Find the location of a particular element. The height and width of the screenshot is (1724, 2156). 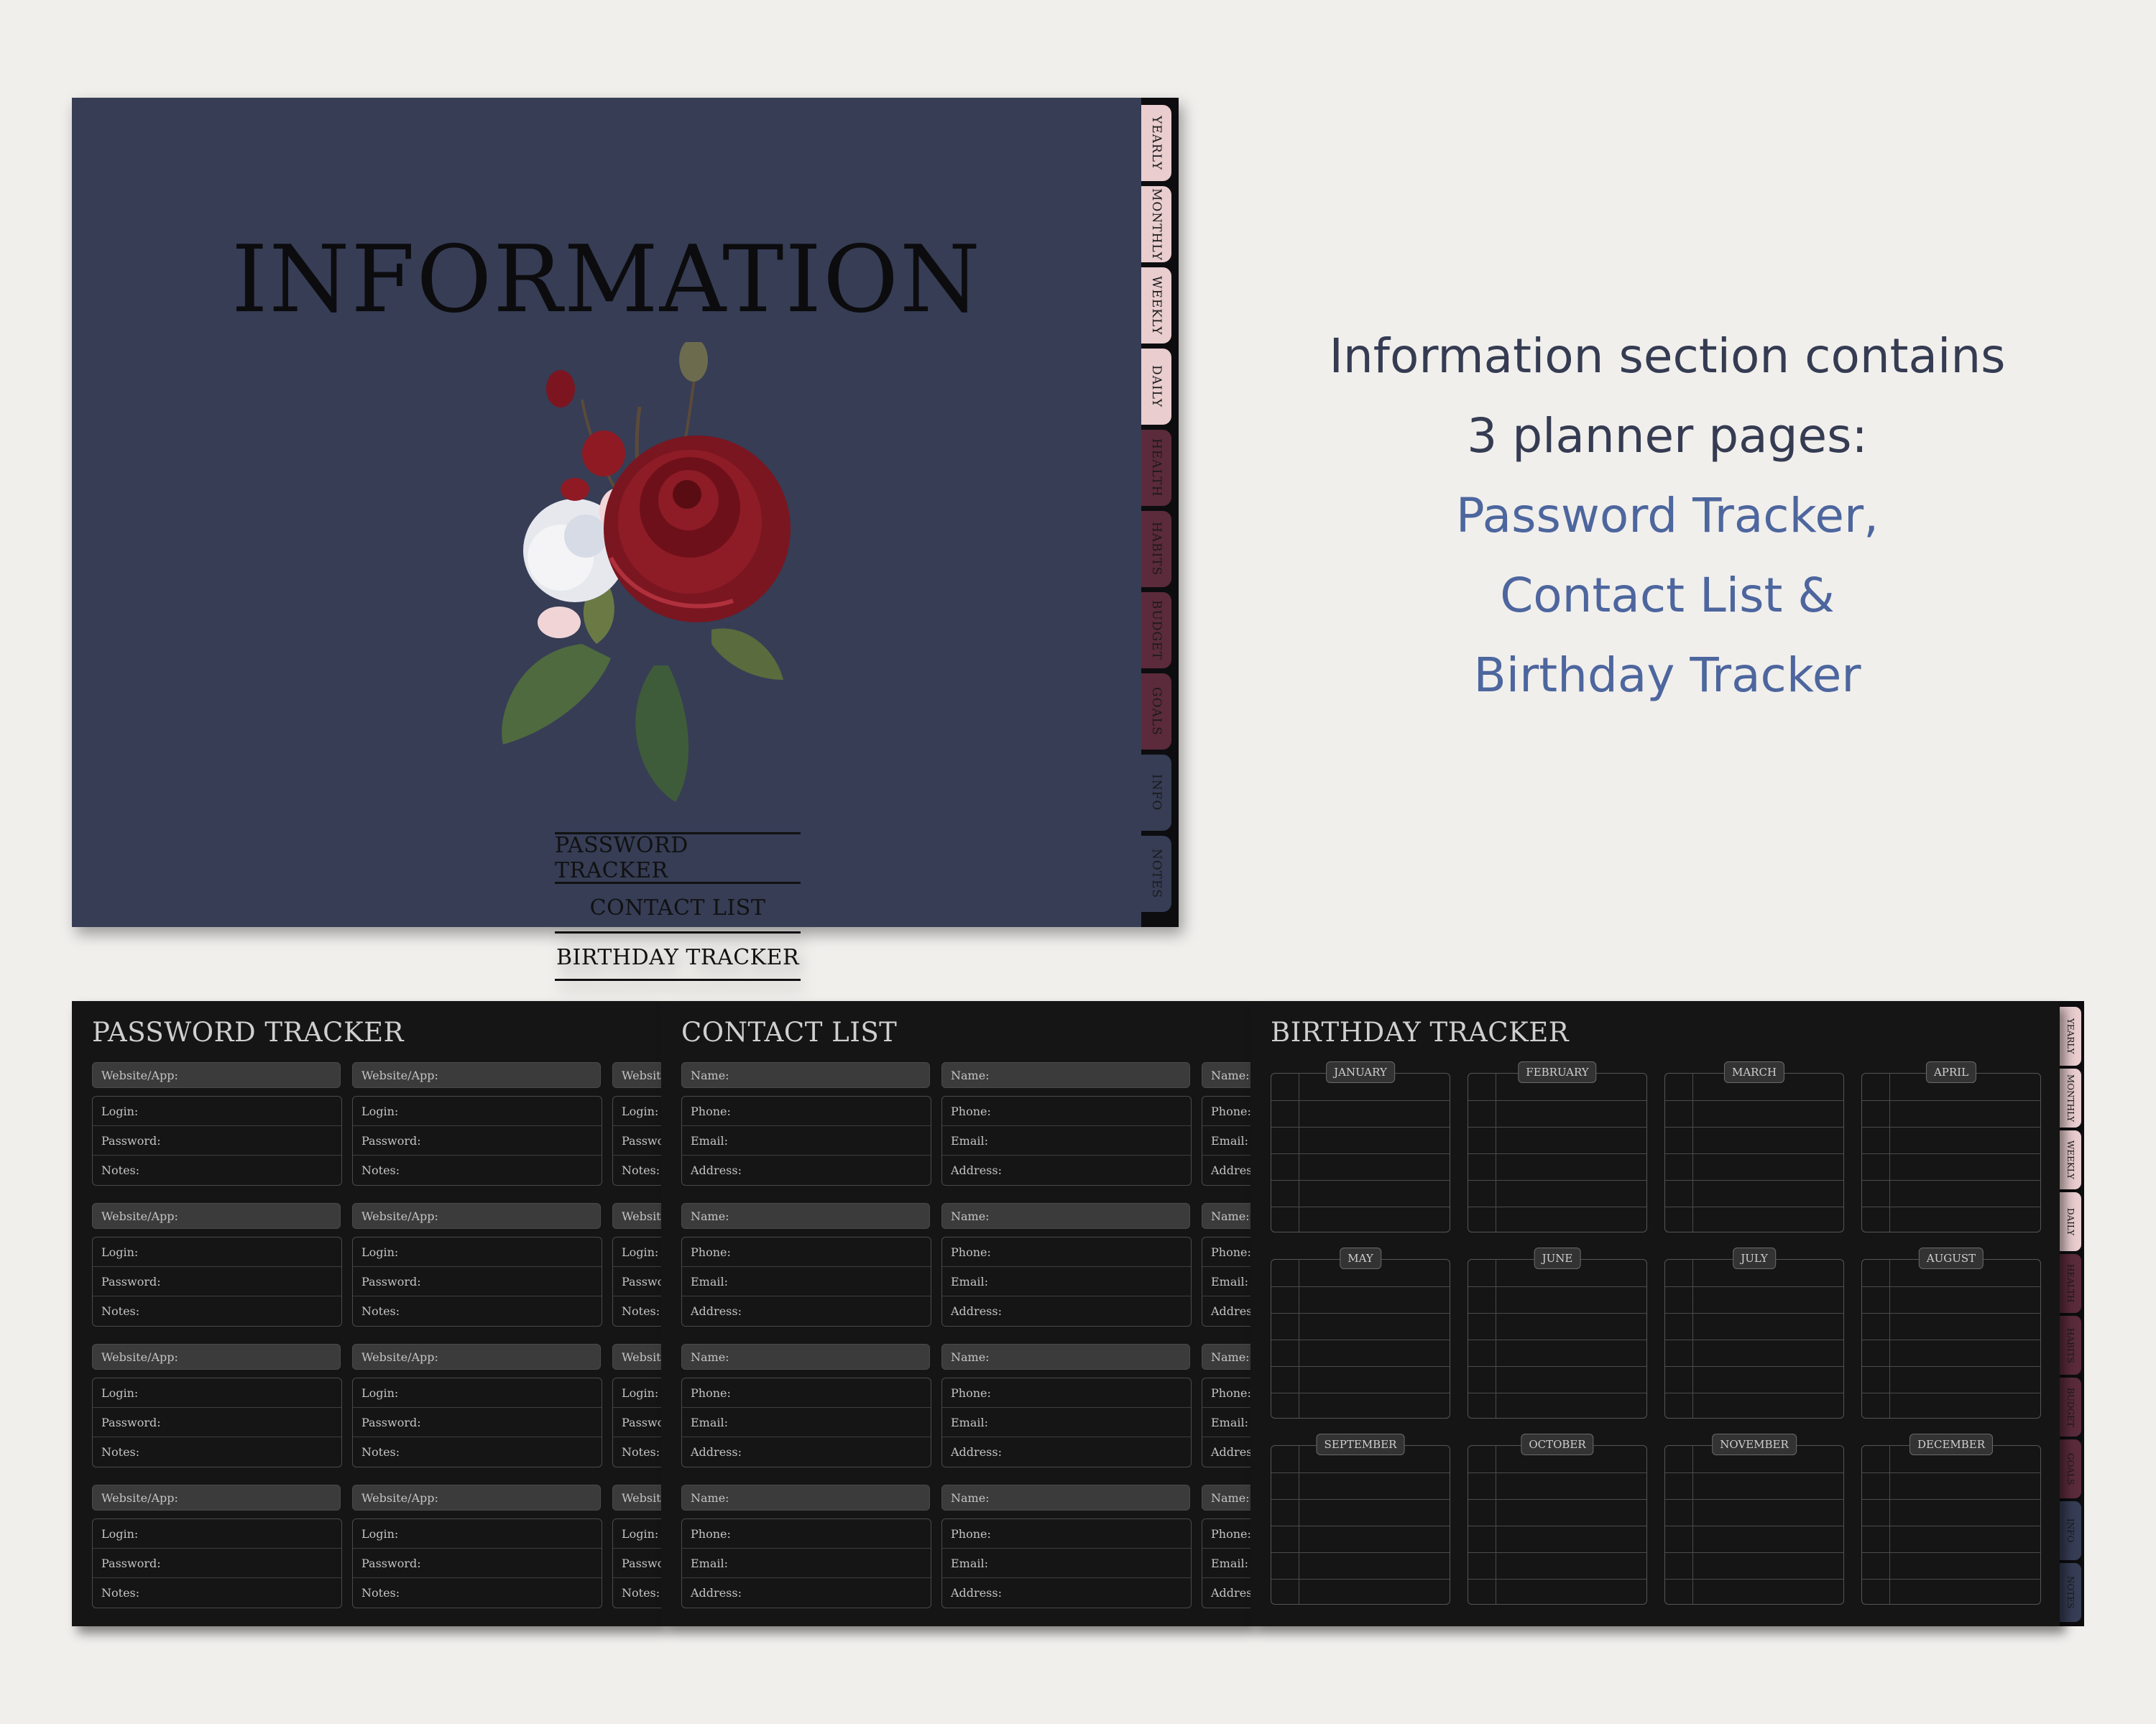

cover-tab-habits: HABITS is located at coordinates (1156, 549).